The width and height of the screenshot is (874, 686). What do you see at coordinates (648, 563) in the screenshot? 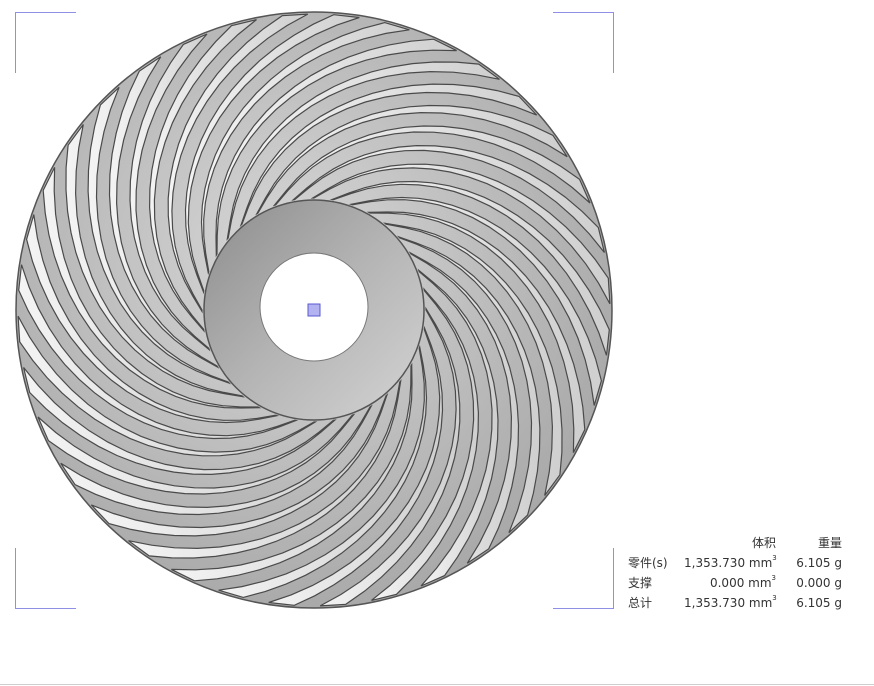
I see `row-label: 零件(s)` at bounding box center [648, 563].